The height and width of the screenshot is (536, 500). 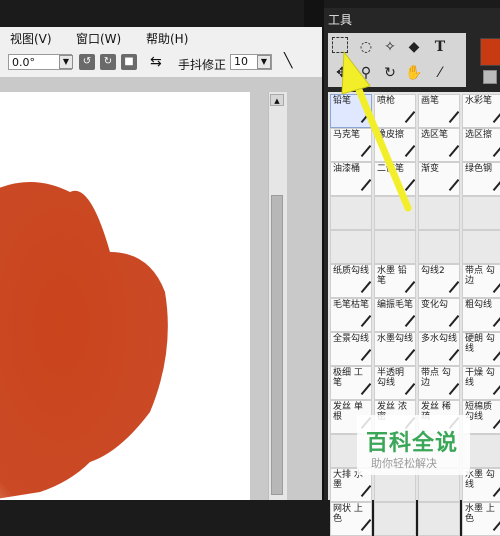 What do you see at coordinates (288, 61) in the screenshot?
I see `line-tool-icon: ╲` at bounding box center [288, 61].